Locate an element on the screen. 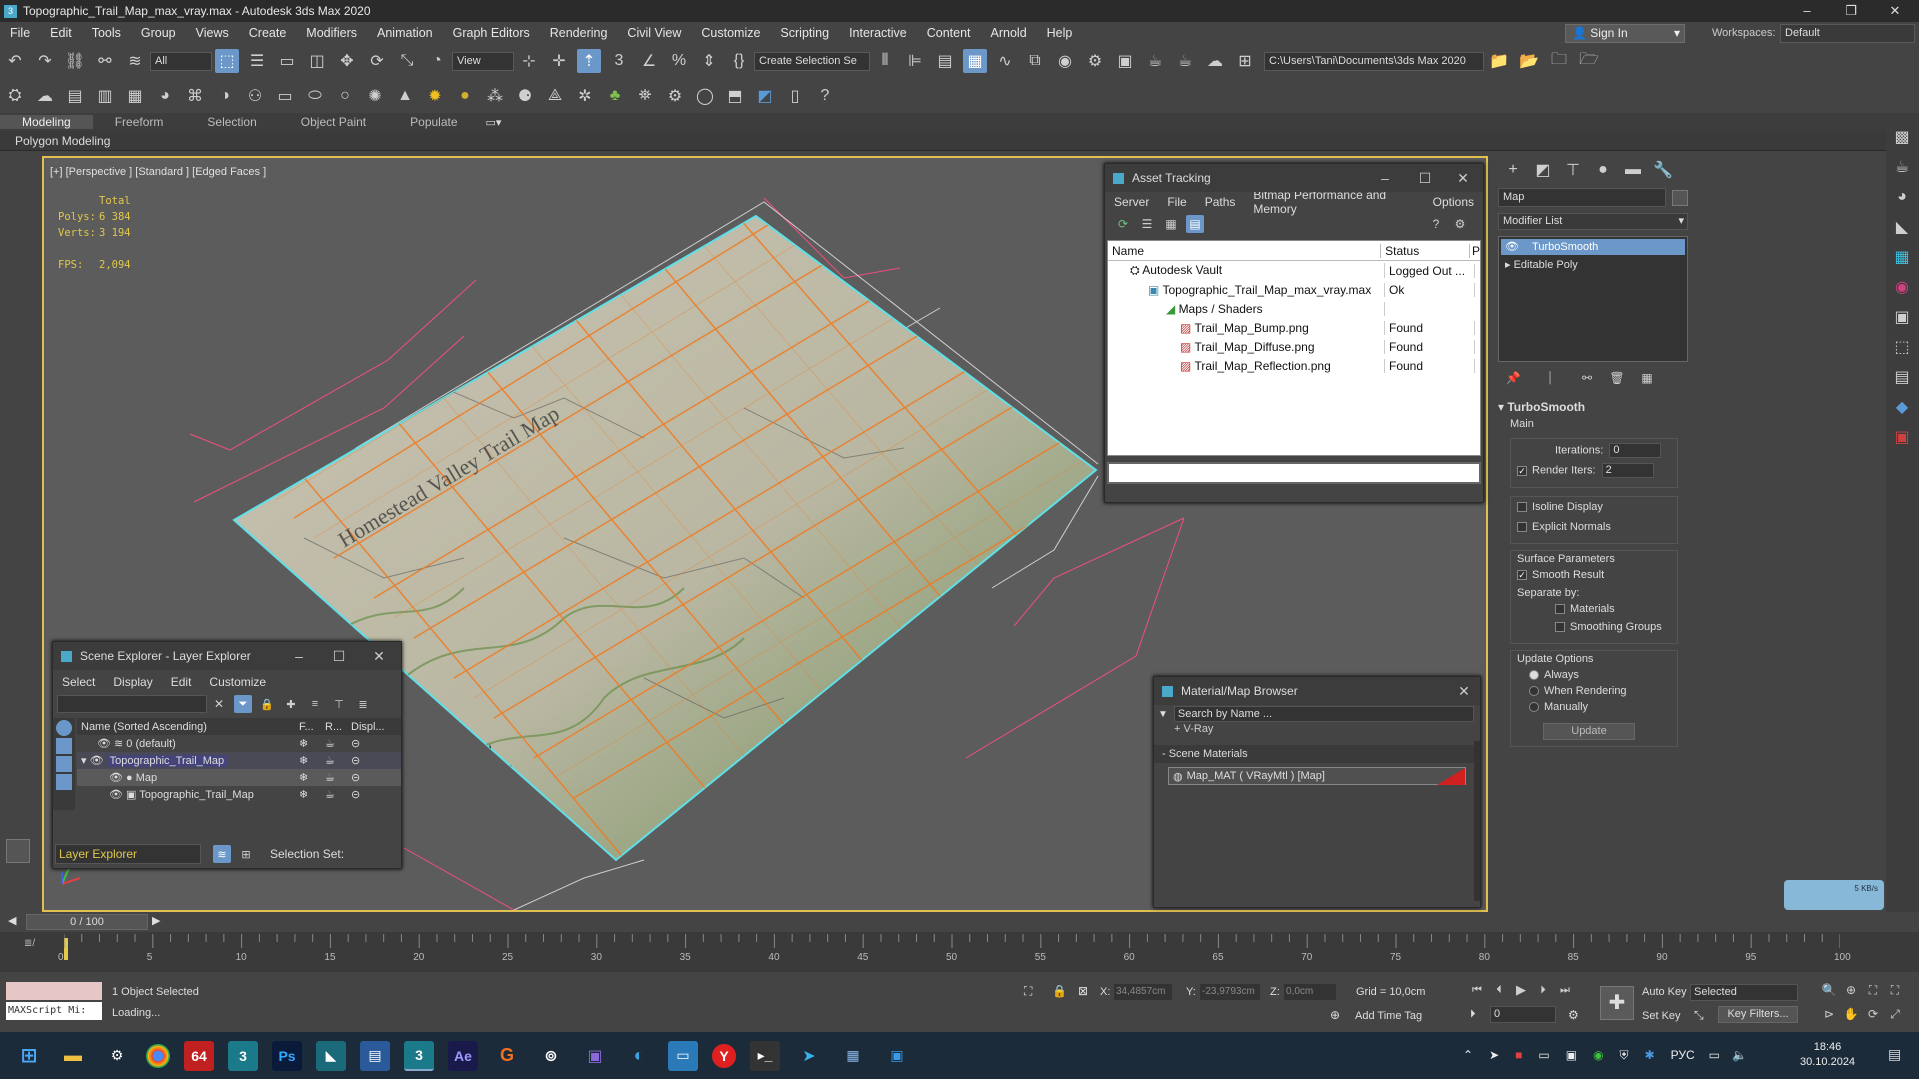  rollout-title: ▾ TurboSmooth is located at coordinates (1588, 409).